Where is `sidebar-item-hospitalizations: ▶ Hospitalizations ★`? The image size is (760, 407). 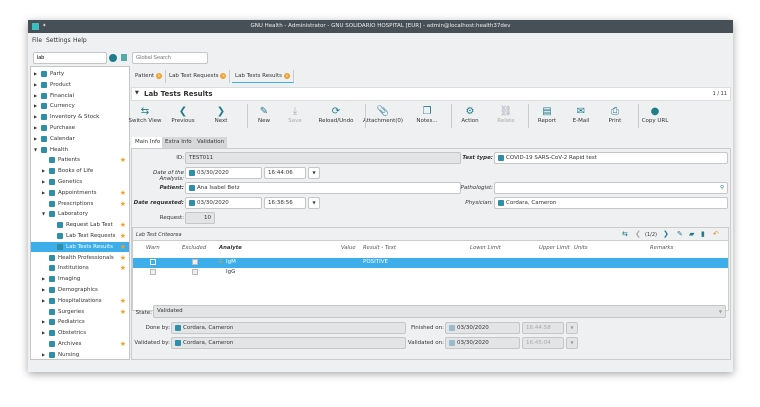 sidebar-item-hospitalizations: ▶ Hospitalizations ★ is located at coordinates (80, 301).